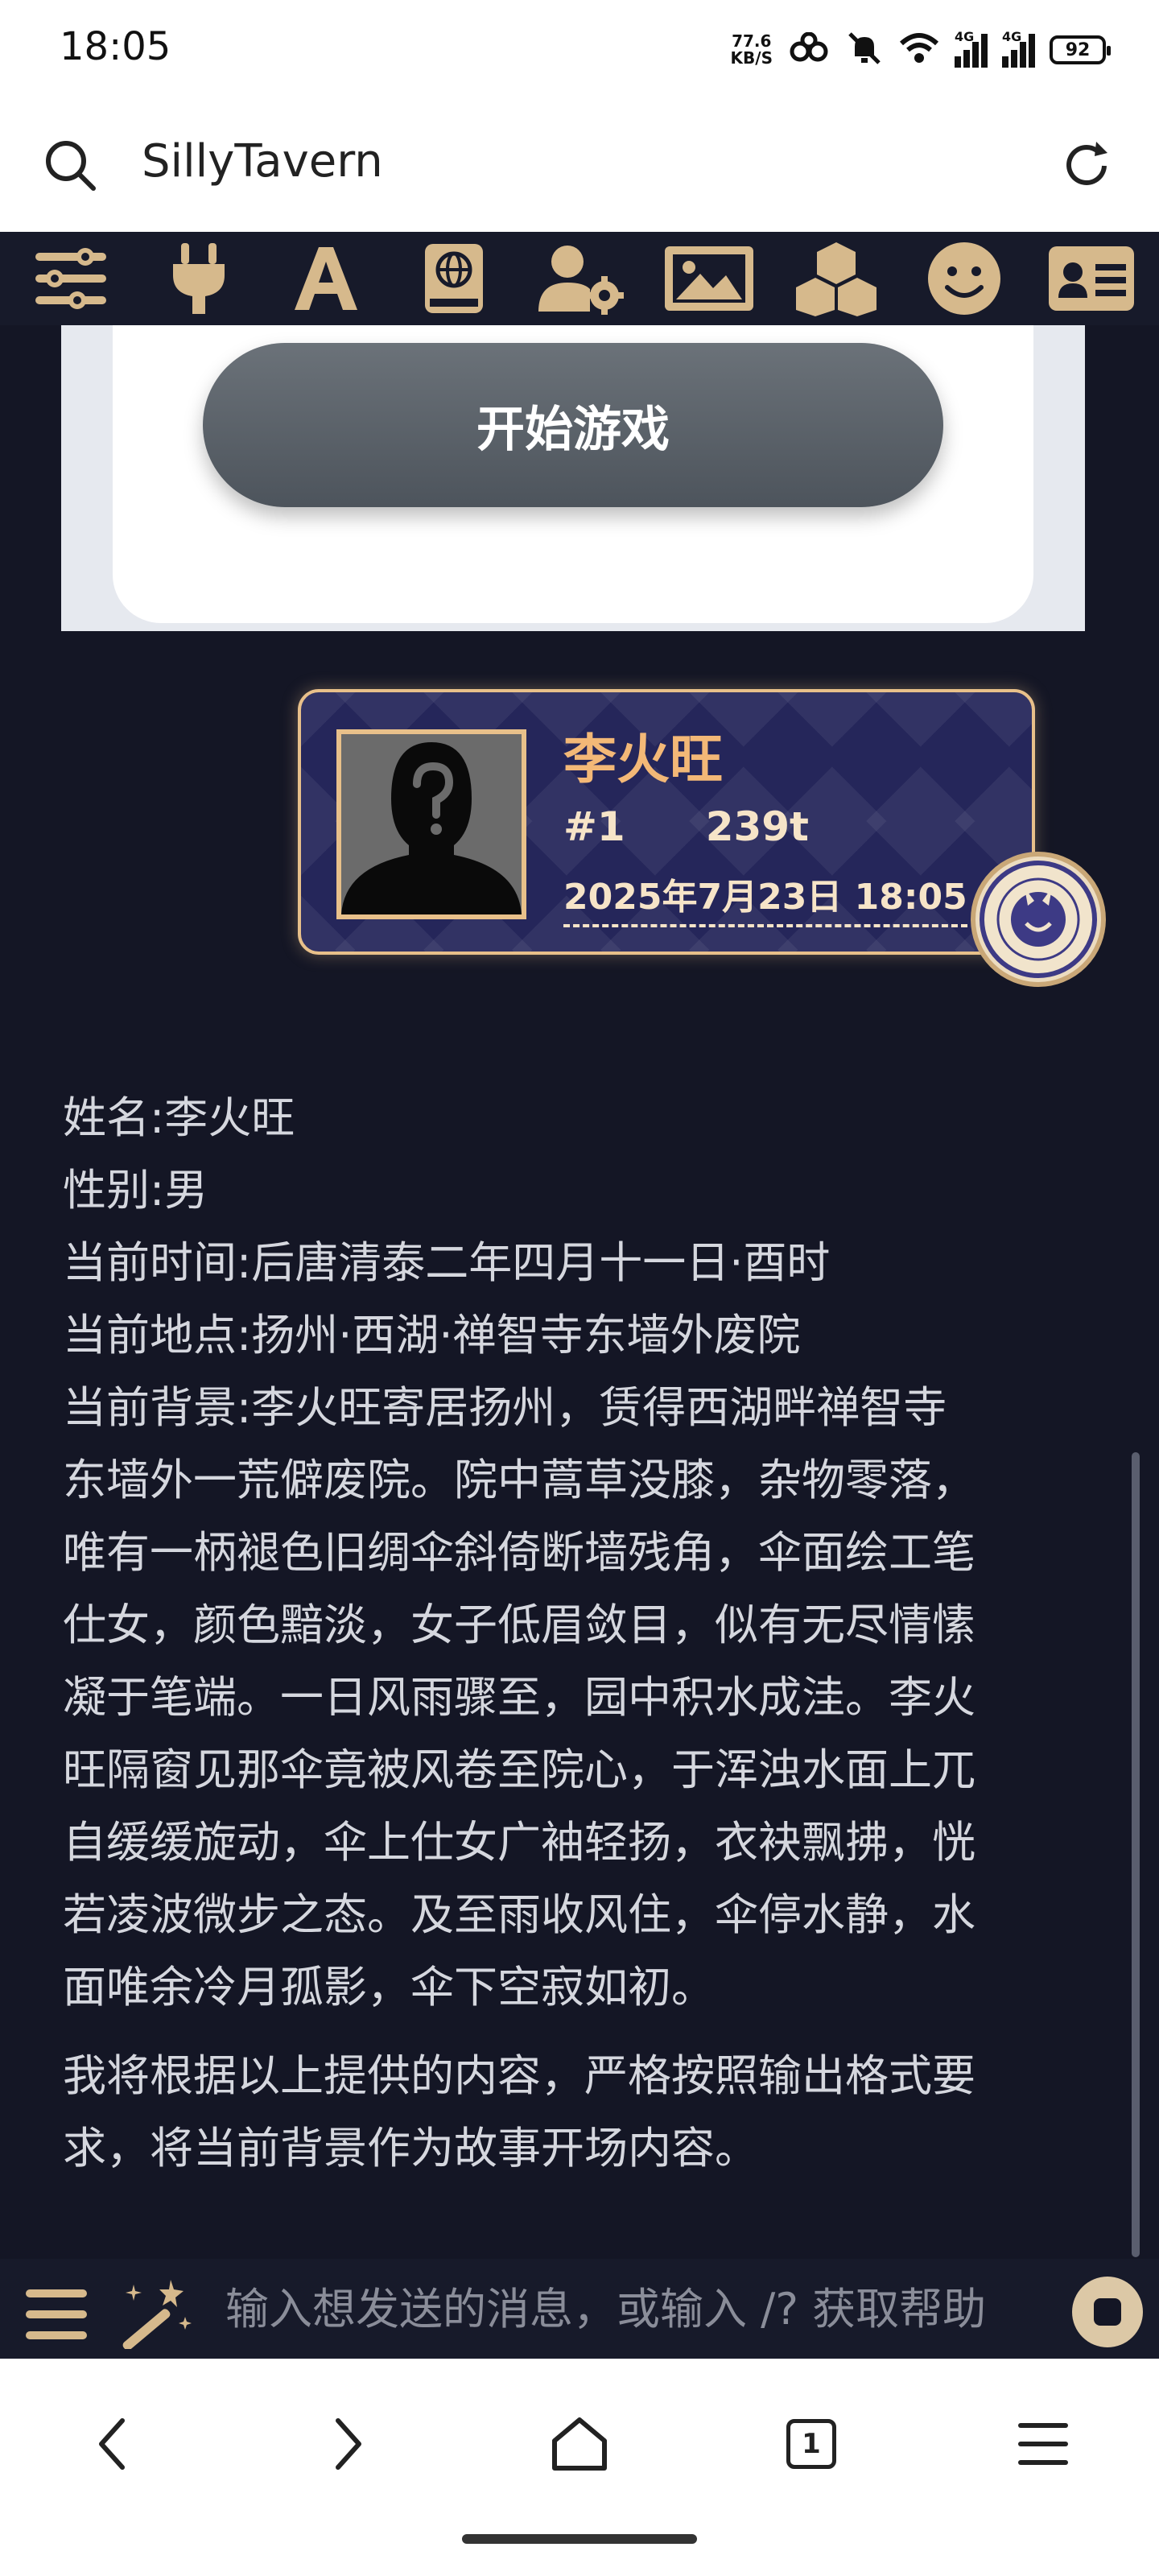 This screenshot has width=1159, height=2576. What do you see at coordinates (1080, 49) in the screenshot?
I see `battery-indicator: 92` at bounding box center [1080, 49].